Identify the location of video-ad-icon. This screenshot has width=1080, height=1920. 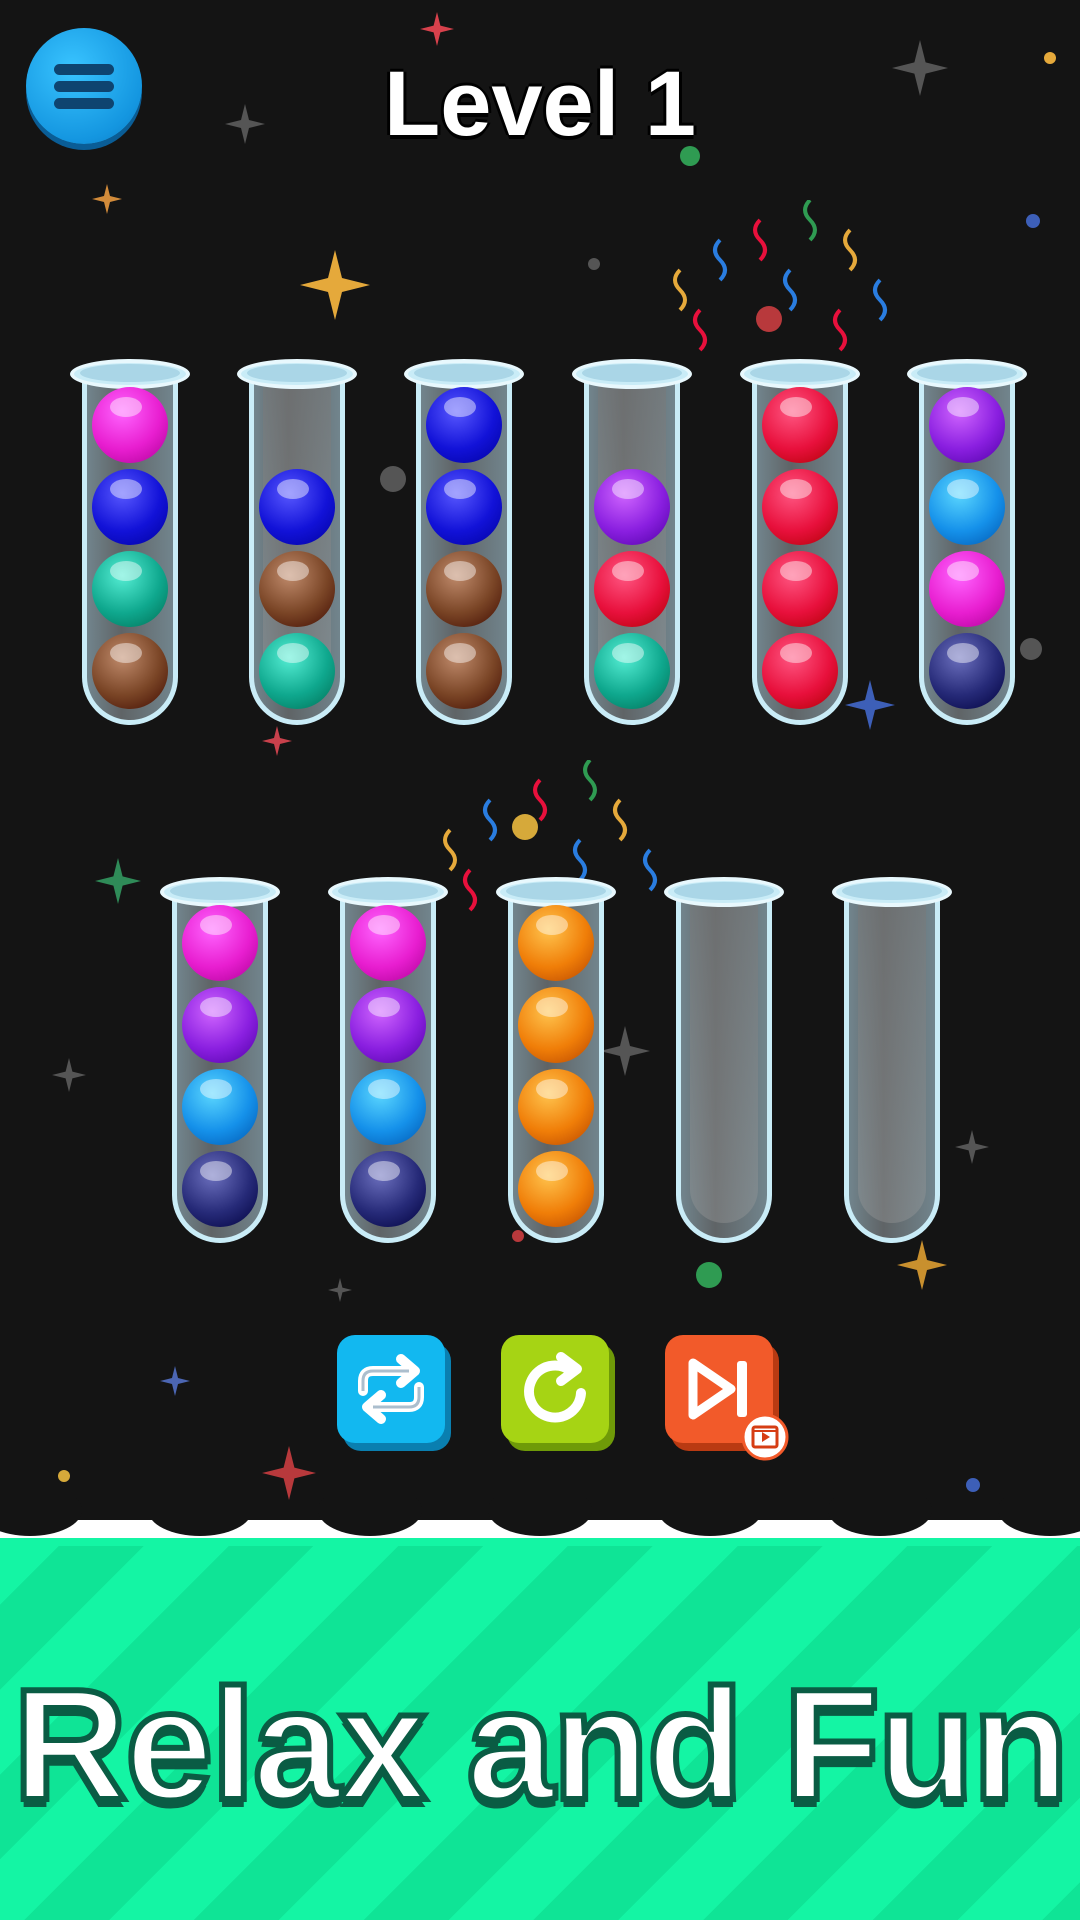
(765, 1437).